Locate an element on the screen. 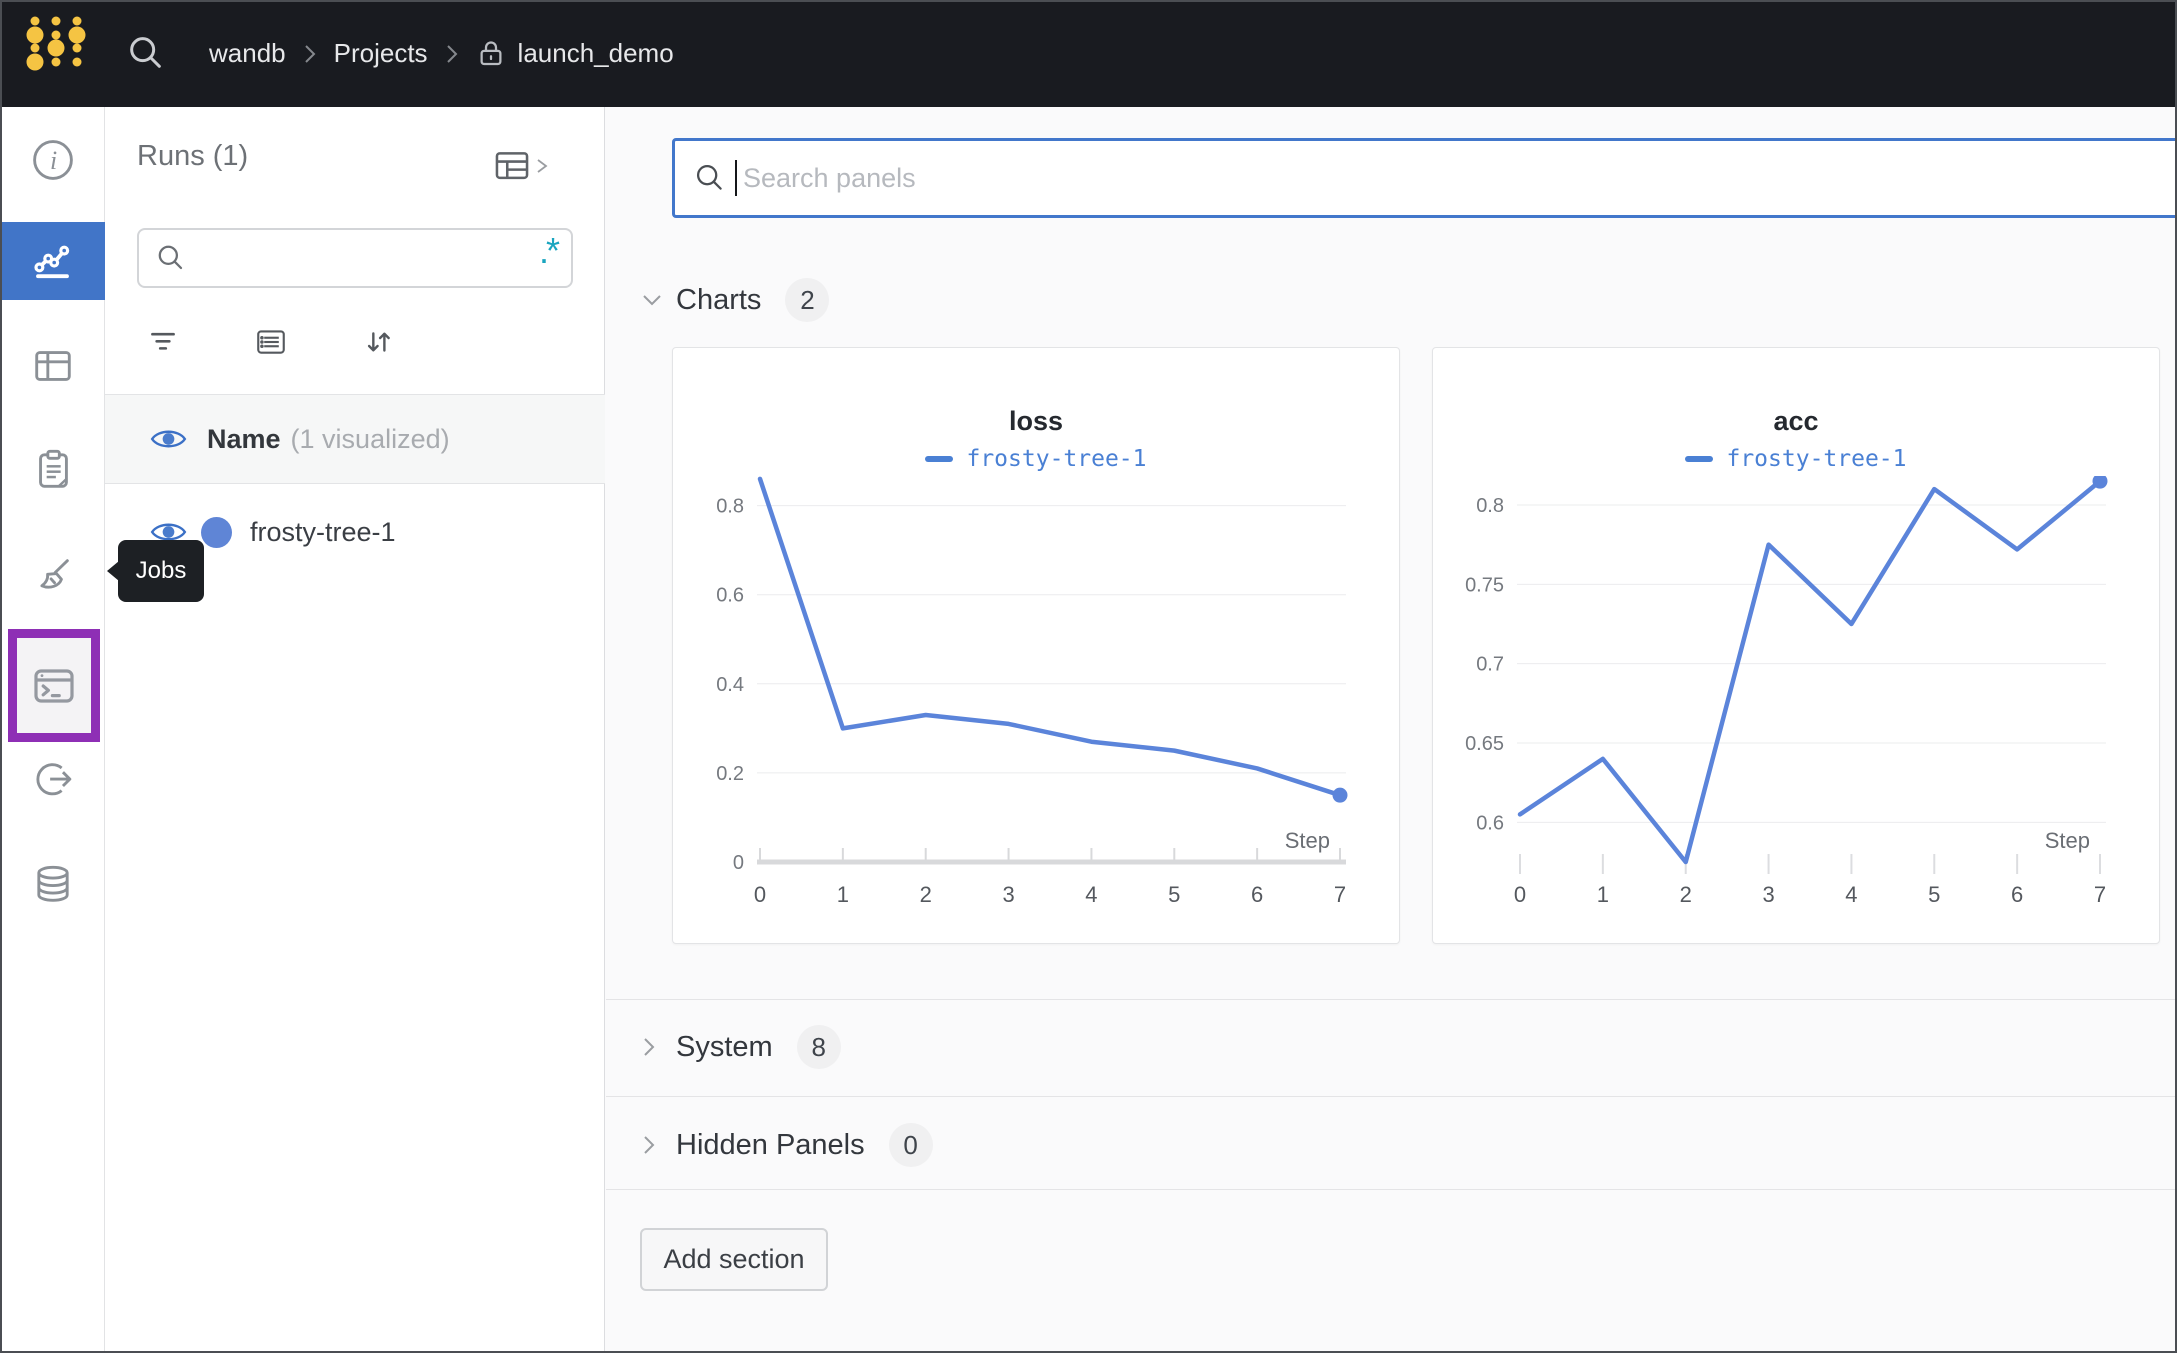 The width and height of the screenshot is (2177, 1353). sidebar-item-overview: i is located at coordinates (52, 160).